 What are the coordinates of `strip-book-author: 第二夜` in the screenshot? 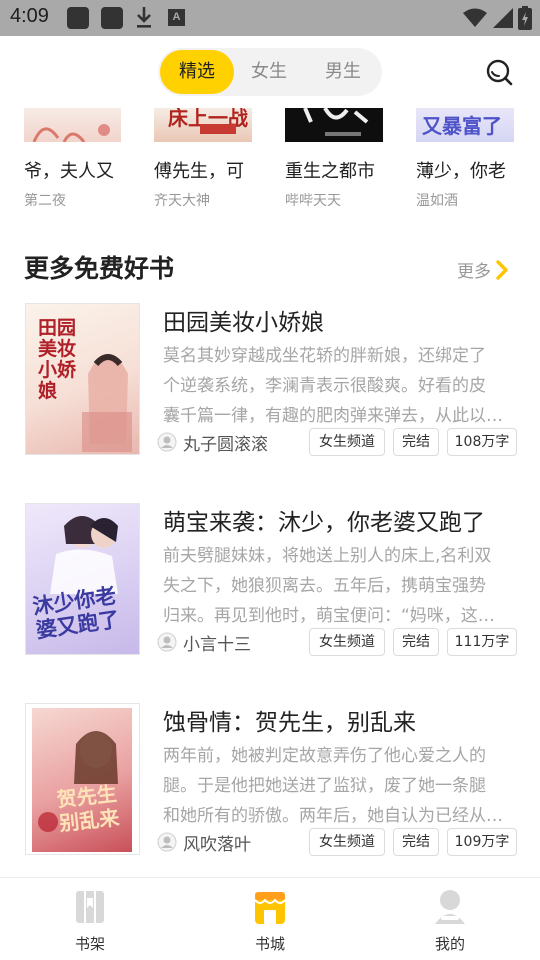 It's located at (45, 201).